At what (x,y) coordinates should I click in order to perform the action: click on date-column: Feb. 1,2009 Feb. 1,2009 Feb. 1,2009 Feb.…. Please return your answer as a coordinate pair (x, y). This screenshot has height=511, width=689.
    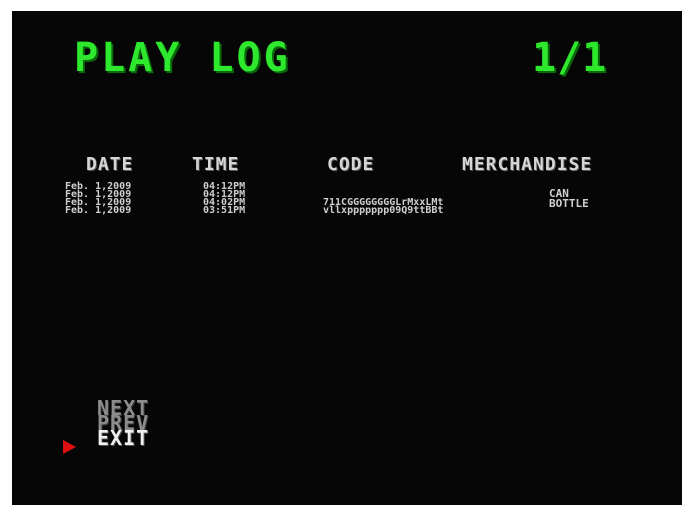
    Looking at the image, I should click on (98, 199).